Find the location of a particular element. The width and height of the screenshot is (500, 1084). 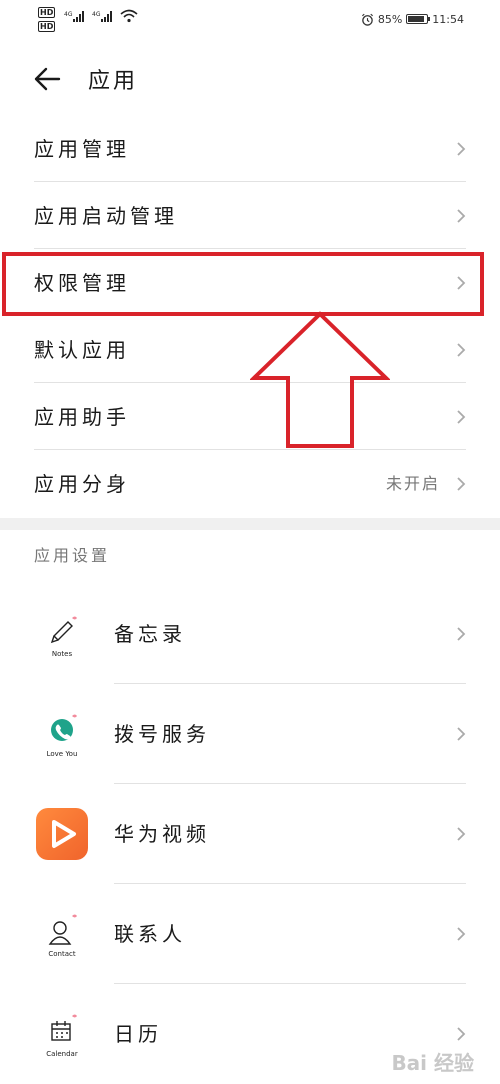

calendar-icon: Calendar is located at coordinates (62, 1034).